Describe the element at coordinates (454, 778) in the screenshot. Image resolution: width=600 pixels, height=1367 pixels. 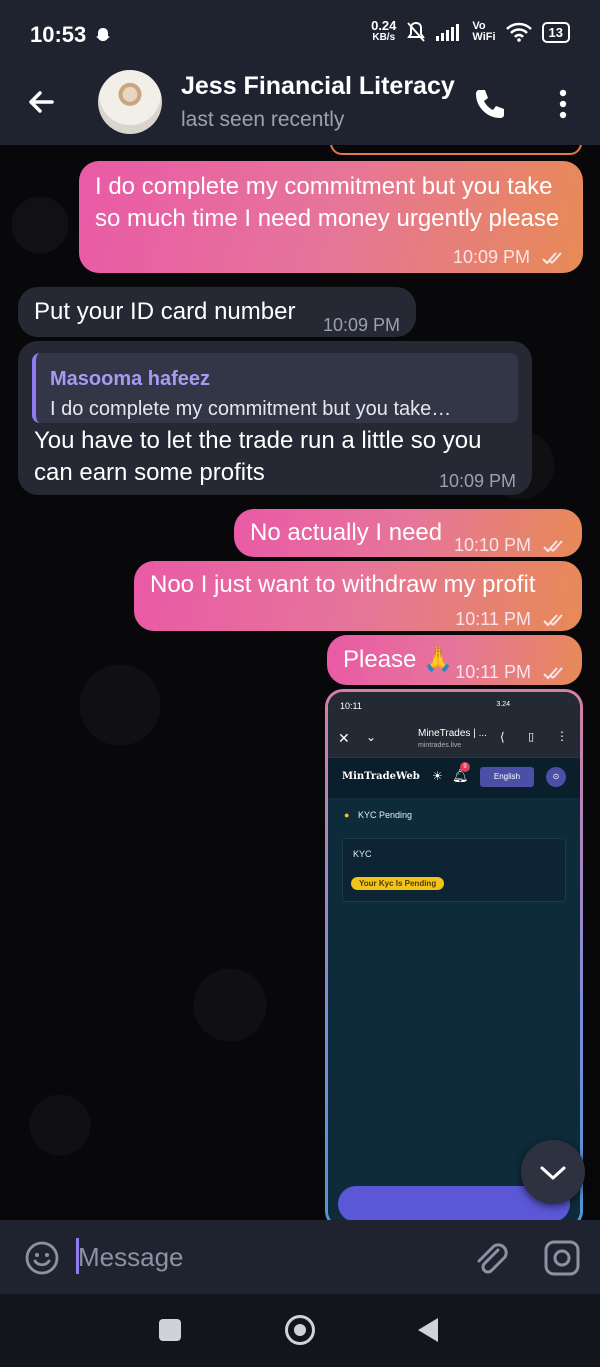
I see `screenshot-app-bar: MinTradeWeb ☀ 🔔︎ 9 English ⊙` at that location.